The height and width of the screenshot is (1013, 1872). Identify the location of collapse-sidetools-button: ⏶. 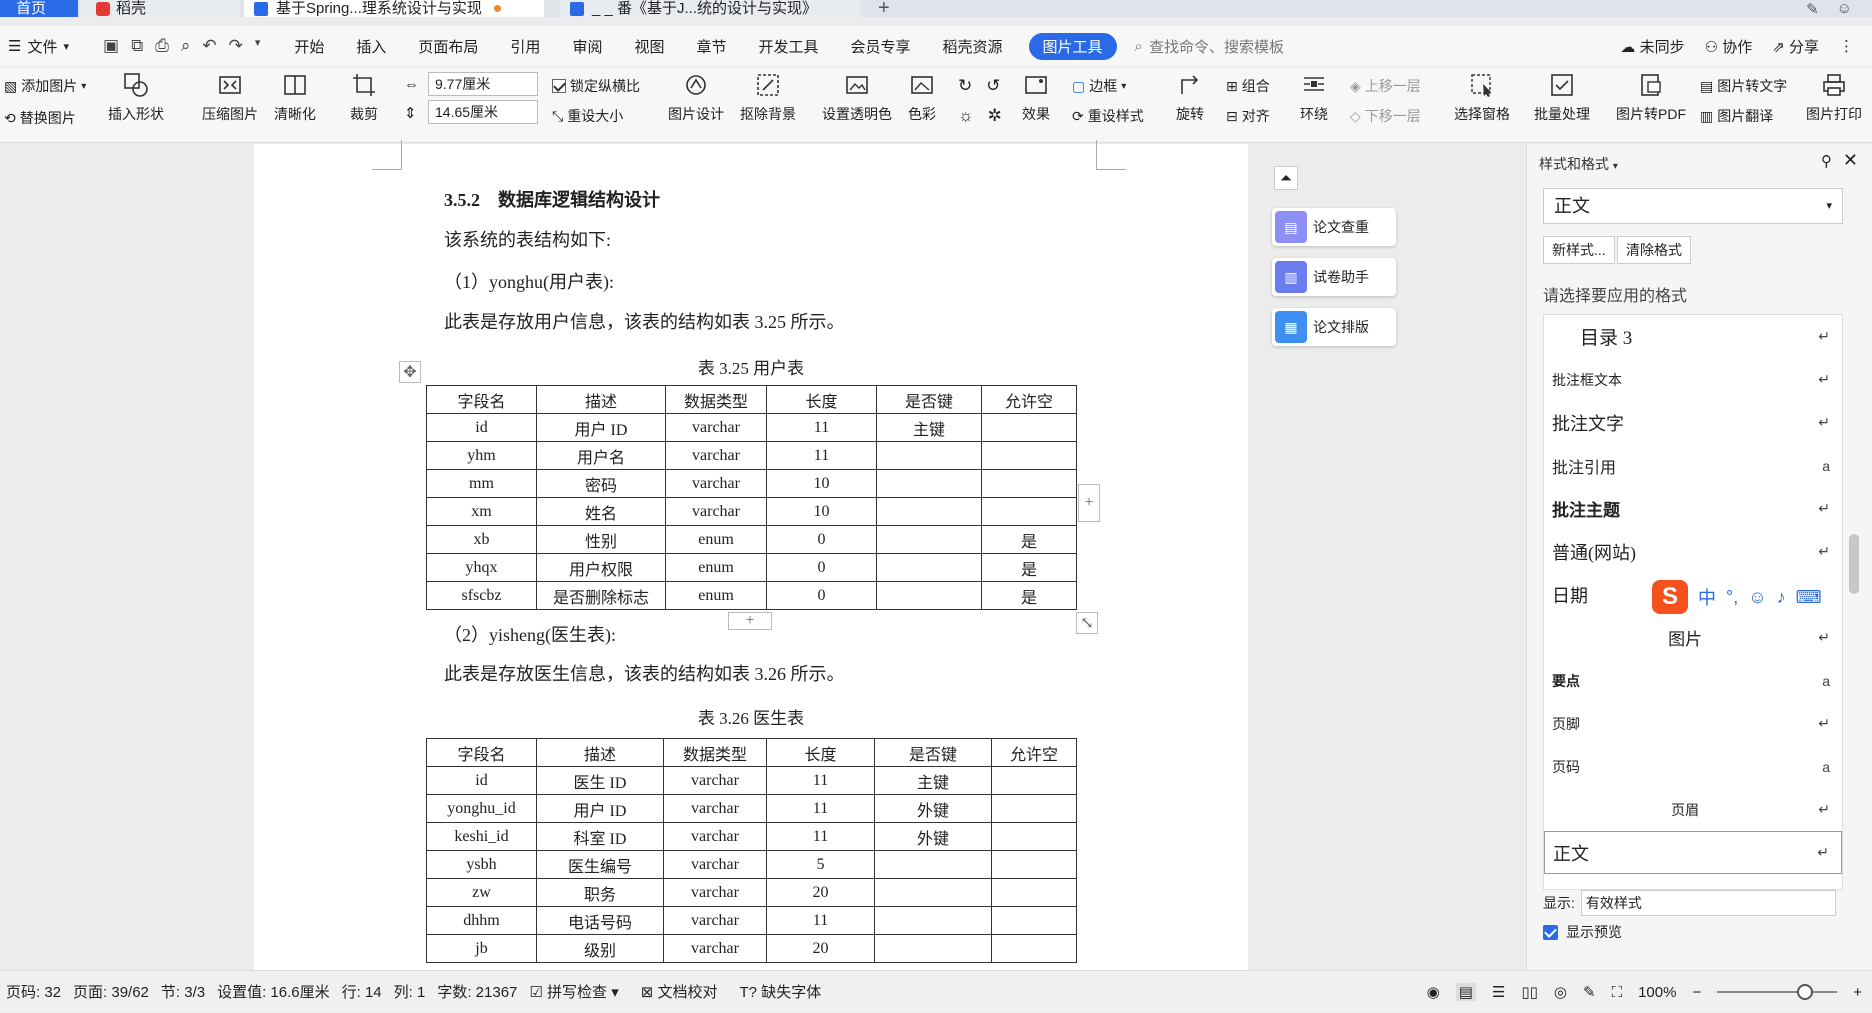
(1286, 178).